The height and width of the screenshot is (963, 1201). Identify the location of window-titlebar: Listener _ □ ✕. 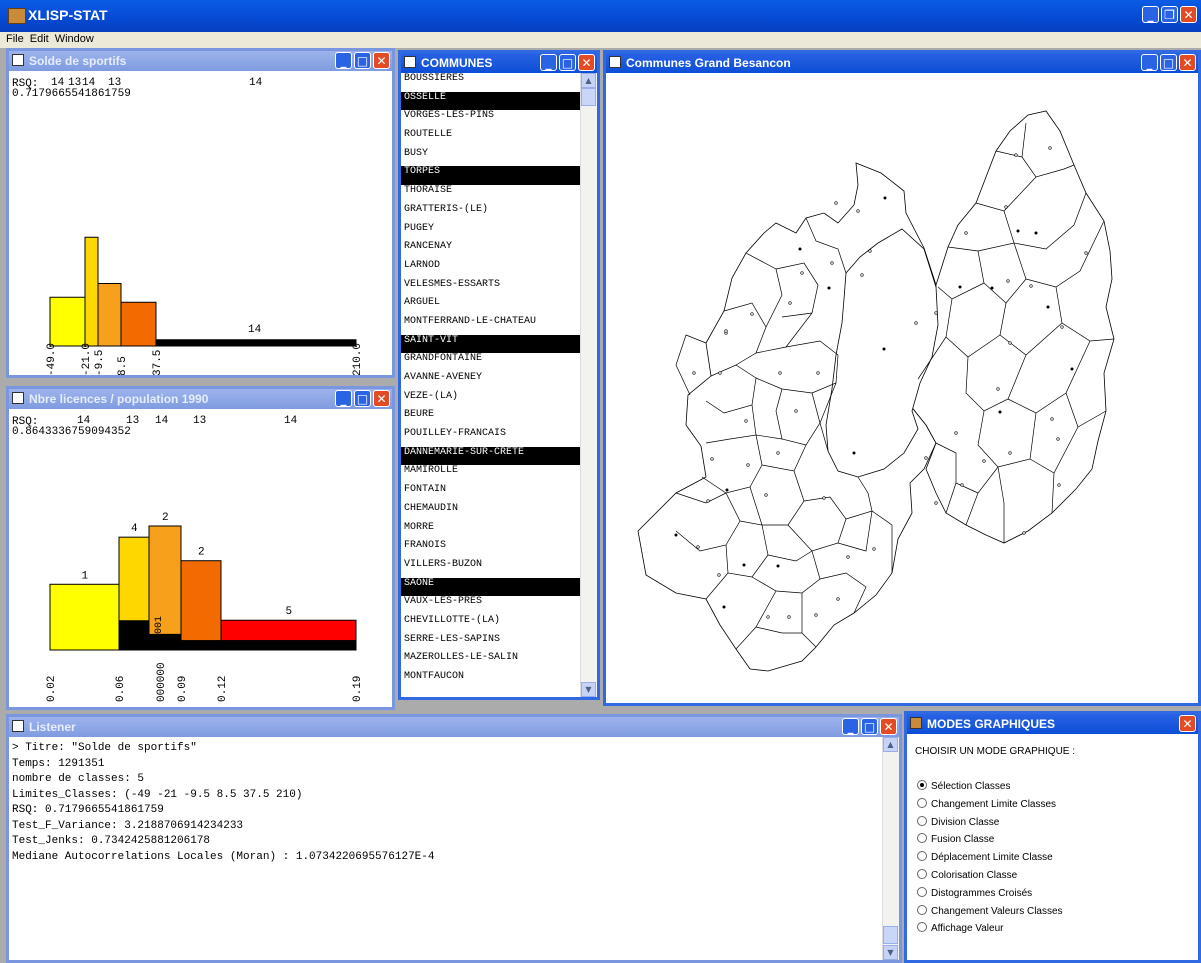
(454, 727).